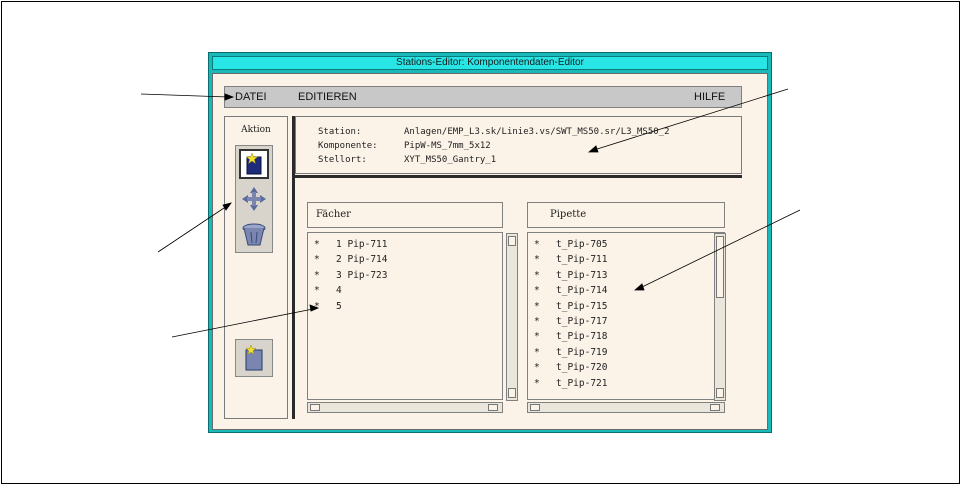 Image resolution: width=963 pixels, height=487 pixels. I want to click on stellort-label: Stellort:, so click(342, 160).